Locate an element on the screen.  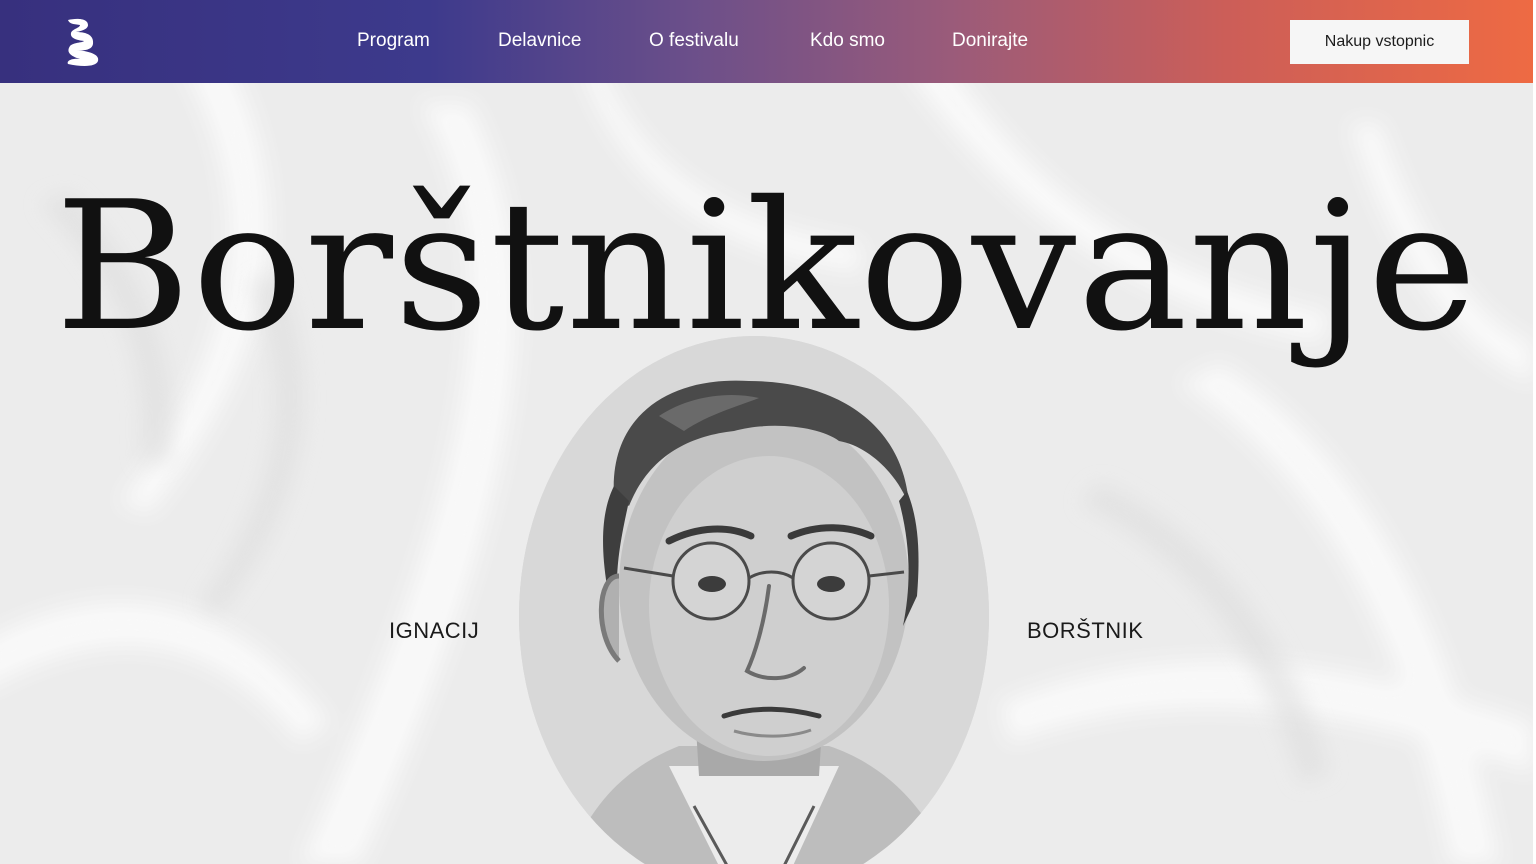
nav-item-donirajte: Donirajte is located at coordinates (990, 41).